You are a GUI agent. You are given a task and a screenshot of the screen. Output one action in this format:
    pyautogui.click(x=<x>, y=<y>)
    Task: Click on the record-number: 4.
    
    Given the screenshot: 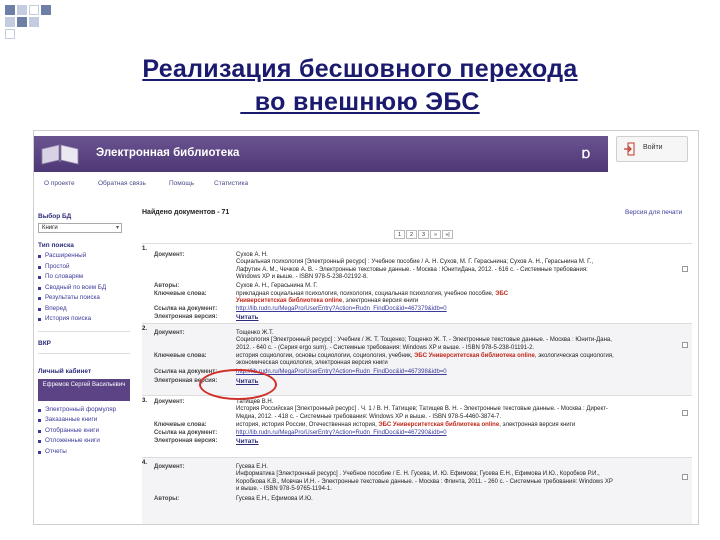 What is the action you would take?
    pyautogui.click(x=145, y=463)
    